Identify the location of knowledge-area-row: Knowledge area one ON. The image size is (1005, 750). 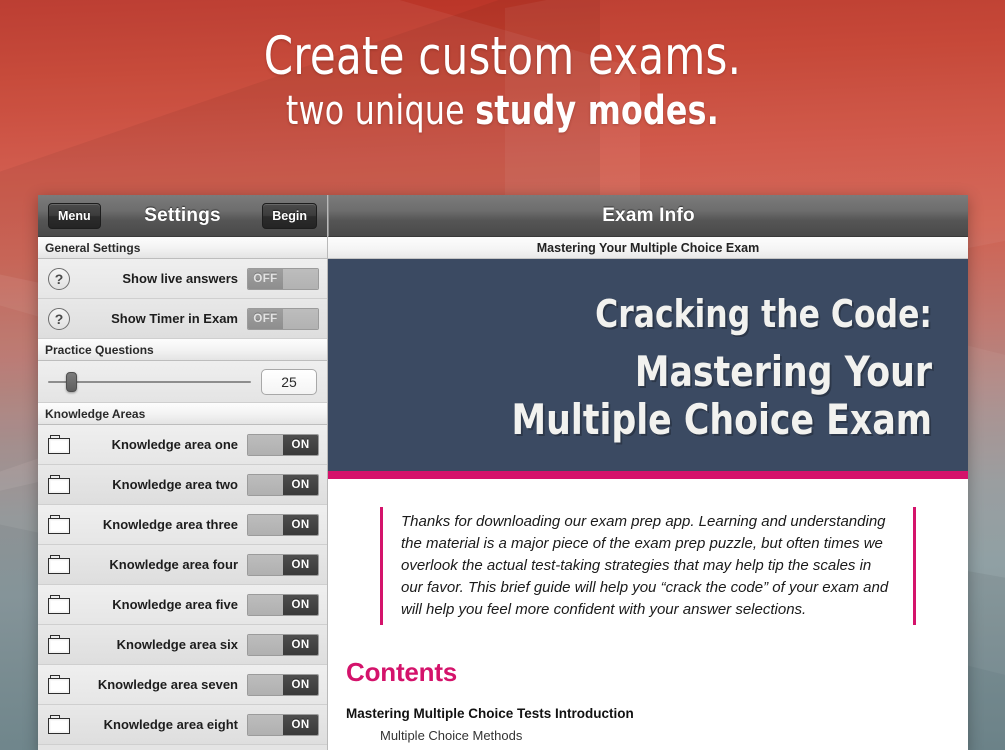
(182, 445).